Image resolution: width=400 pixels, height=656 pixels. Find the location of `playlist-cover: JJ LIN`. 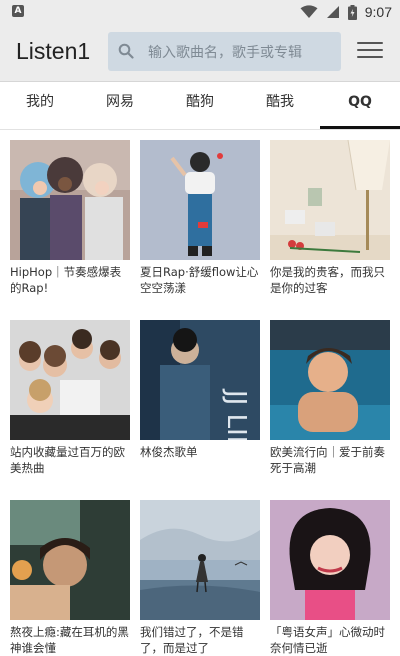

playlist-cover: JJ LIN is located at coordinates (200, 380).